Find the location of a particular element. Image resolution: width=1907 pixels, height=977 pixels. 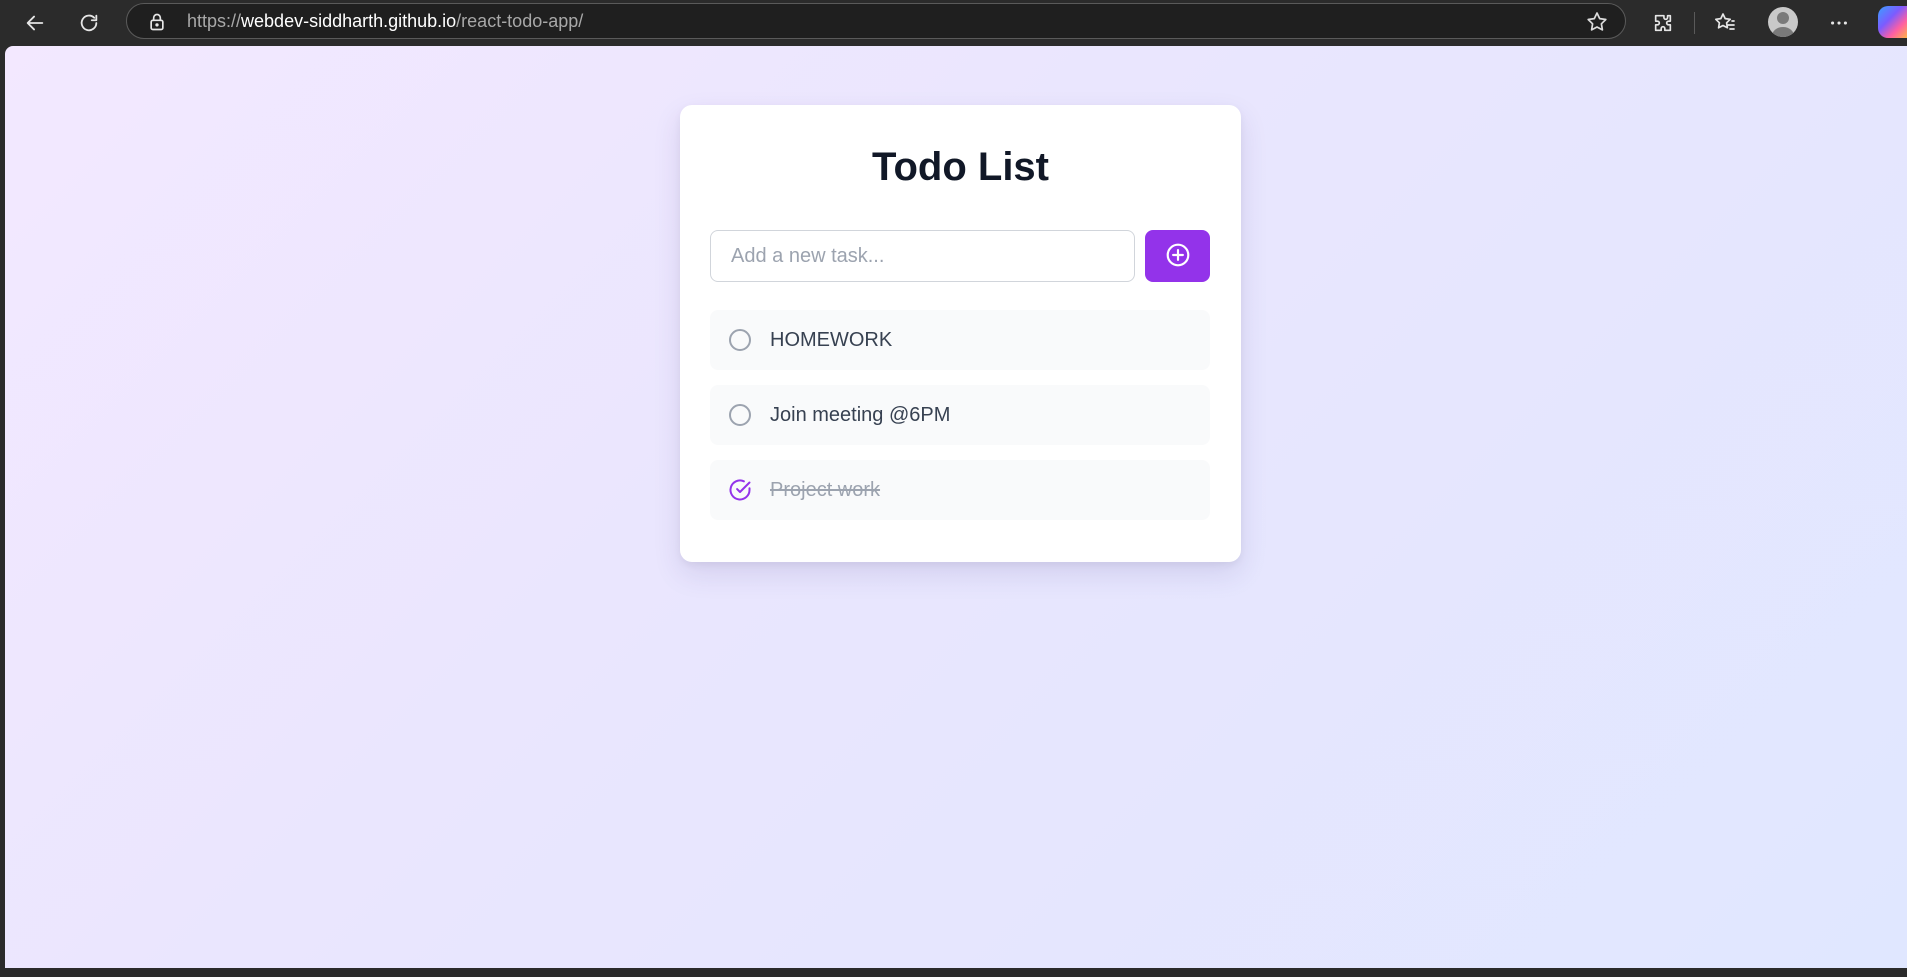

todo-item: Join meeting @6PM is located at coordinates (960, 415).